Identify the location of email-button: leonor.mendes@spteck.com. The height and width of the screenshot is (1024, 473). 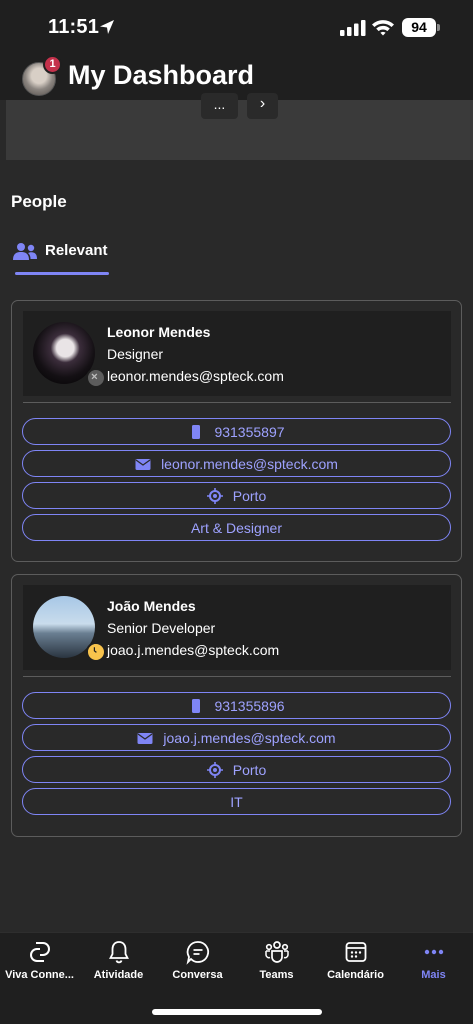
(236, 463).